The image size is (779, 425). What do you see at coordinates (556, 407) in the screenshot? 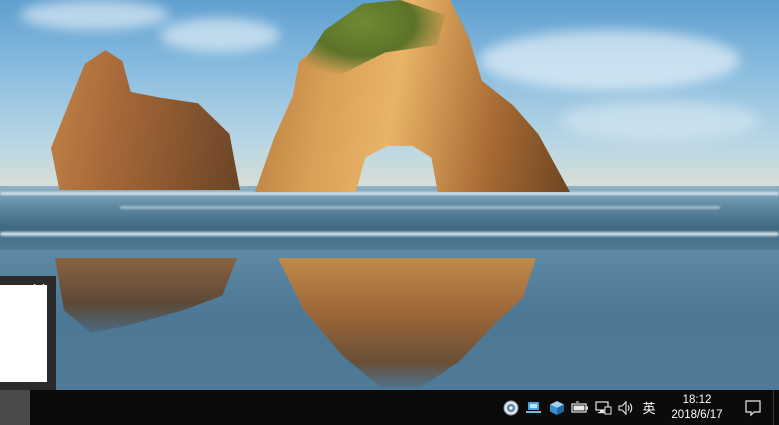
I see `cube-app-icon` at bounding box center [556, 407].